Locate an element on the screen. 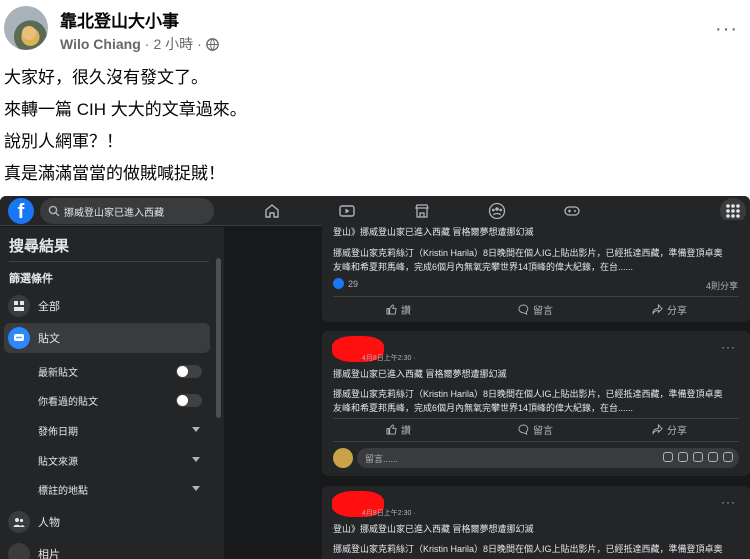  filter-label: 發佈日期 is located at coordinates (58, 432).